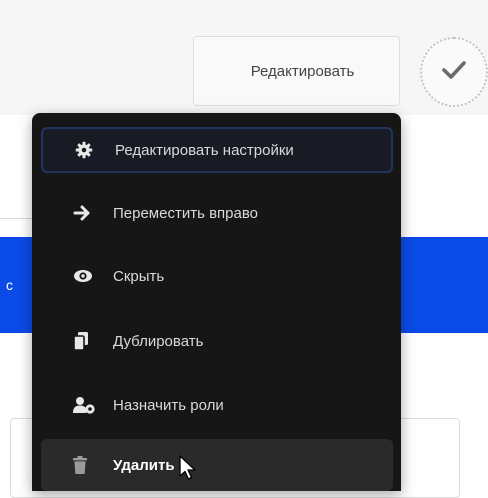  I want to click on menu-item-assign-roles: Назначить роли, so click(217, 405).